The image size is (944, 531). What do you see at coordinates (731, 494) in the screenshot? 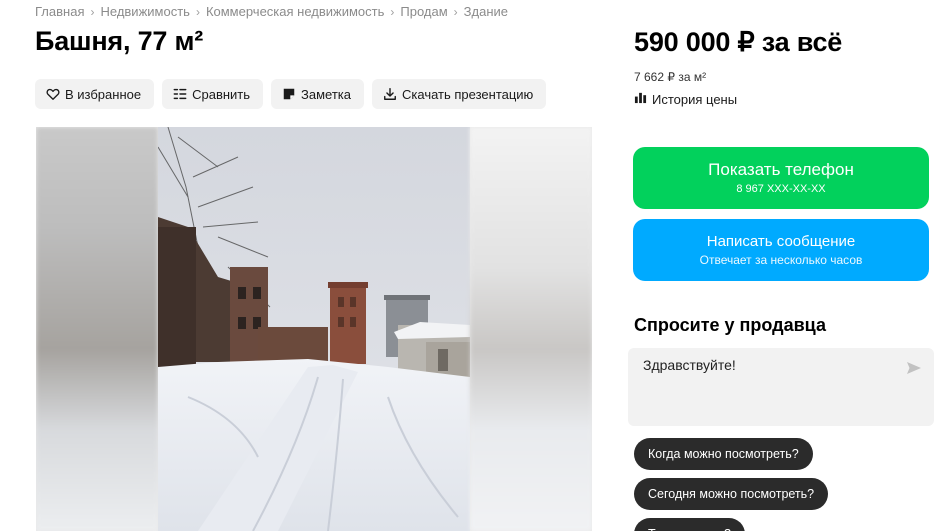
I see `quick-question-chip: Сегодня можно посмотреть?` at bounding box center [731, 494].